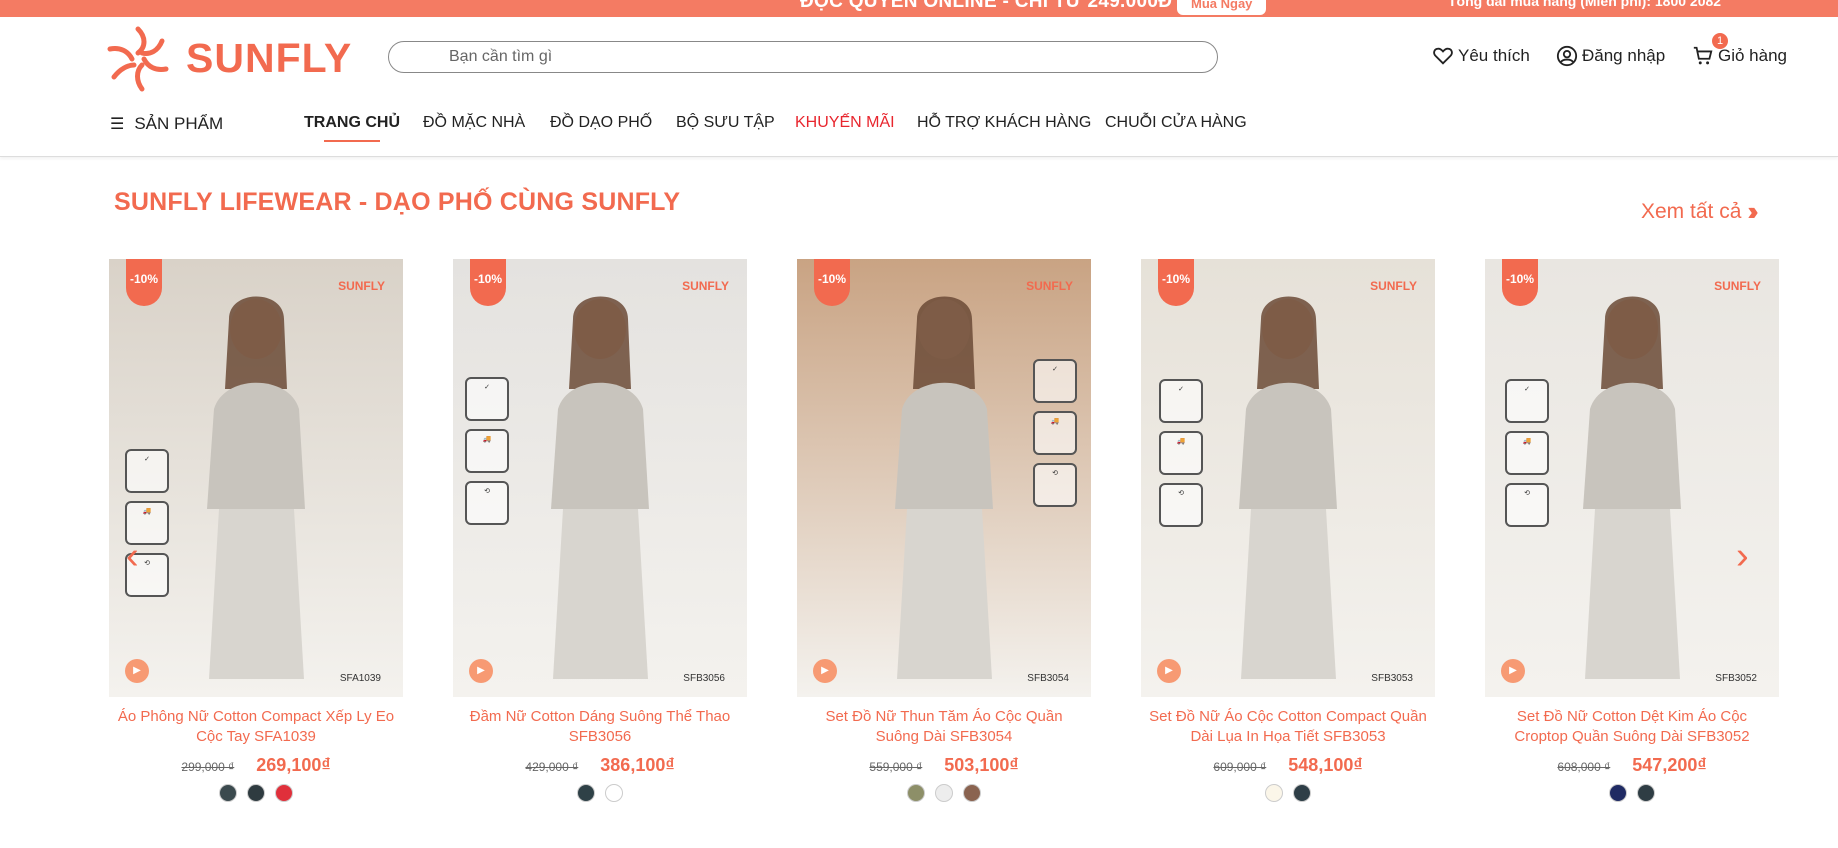 The height and width of the screenshot is (848, 1838). I want to click on original-price: 429,000 ₫, so click(552, 767).